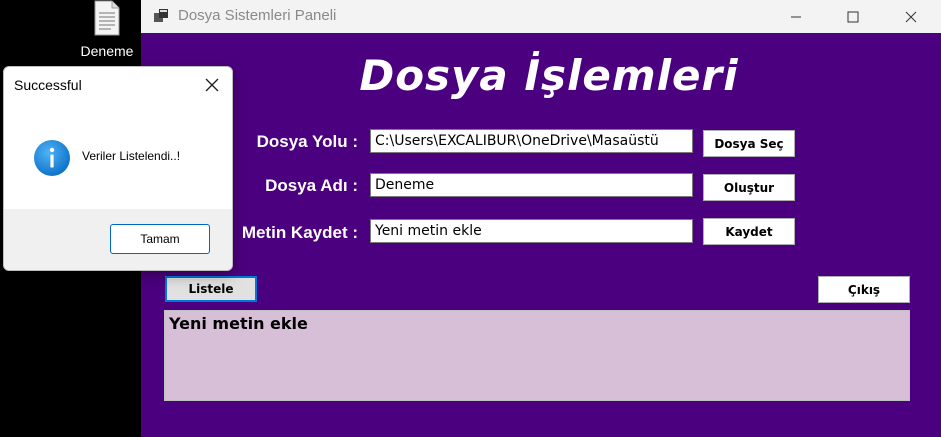  What do you see at coordinates (864, 289) in the screenshot?
I see `exit-button: Çıkış` at bounding box center [864, 289].